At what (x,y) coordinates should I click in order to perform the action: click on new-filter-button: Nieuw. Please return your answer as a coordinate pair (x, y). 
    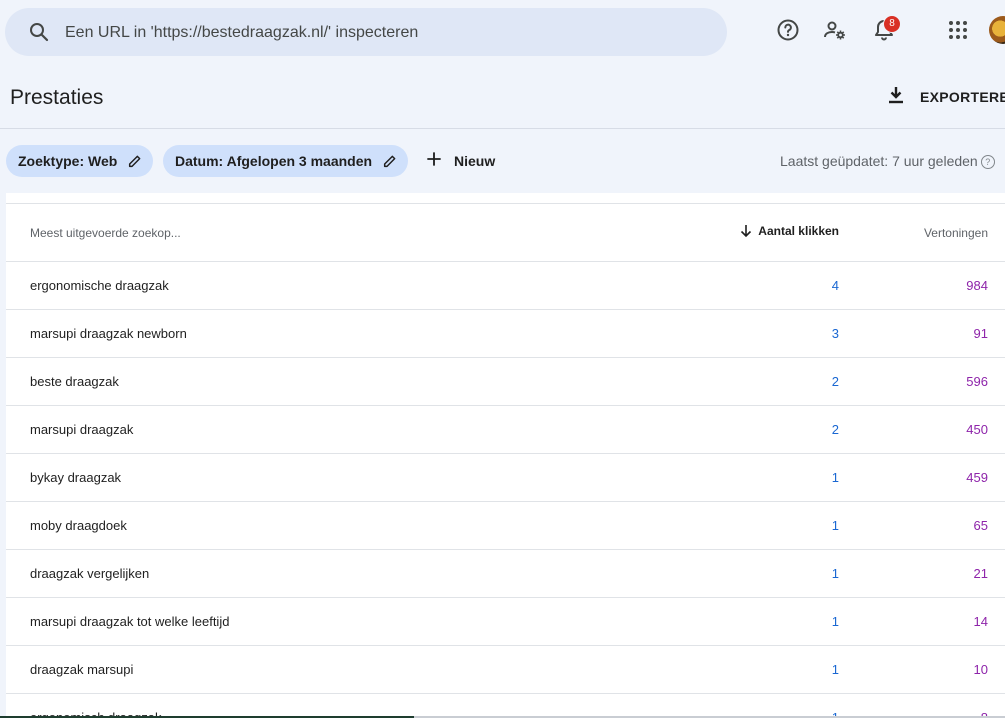
    Looking at the image, I should click on (459, 161).